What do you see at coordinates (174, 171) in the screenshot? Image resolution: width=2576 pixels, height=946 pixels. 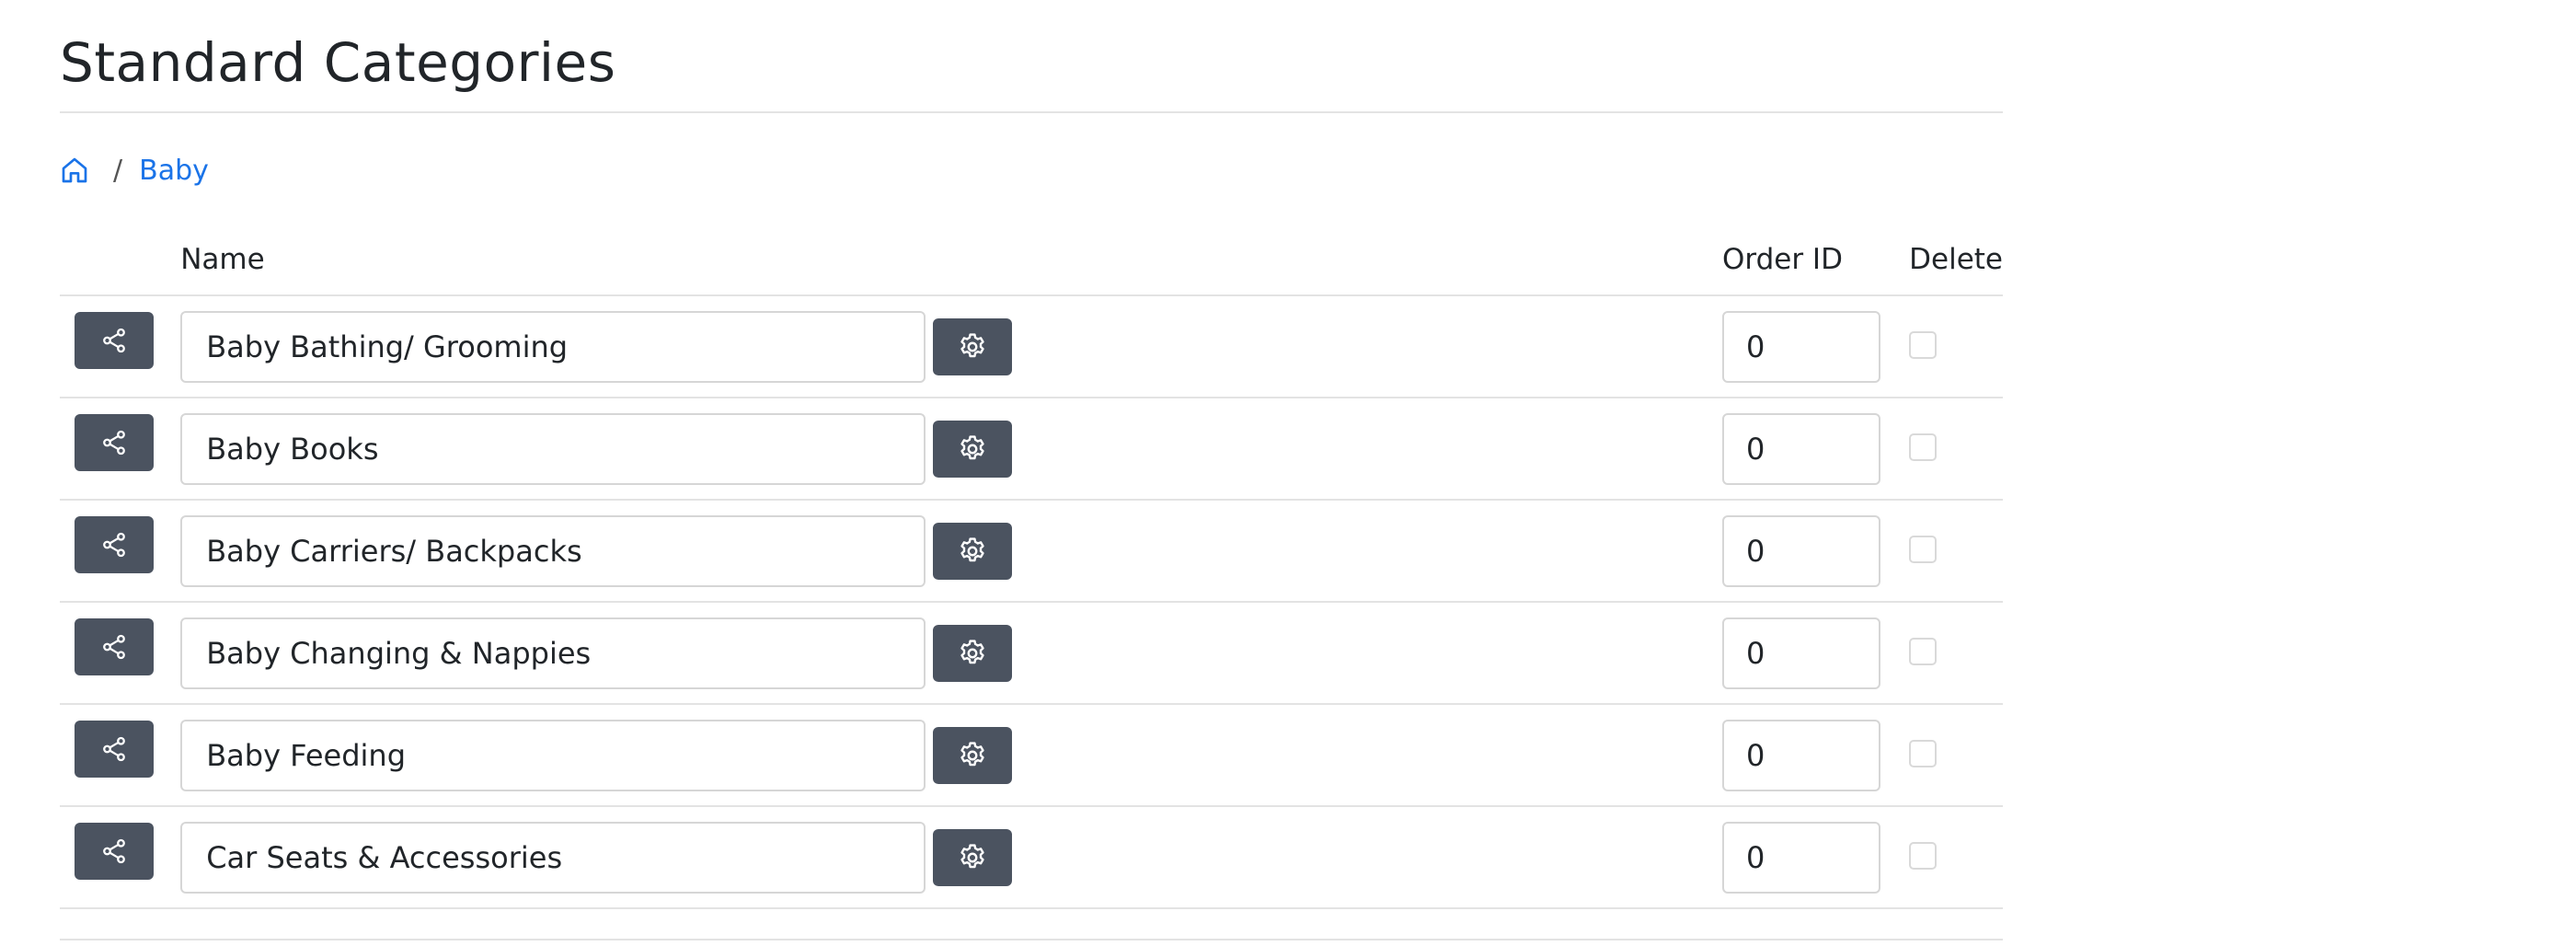 I see `breadcrumb-current-link: Baby` at bounding box center [174, 171].